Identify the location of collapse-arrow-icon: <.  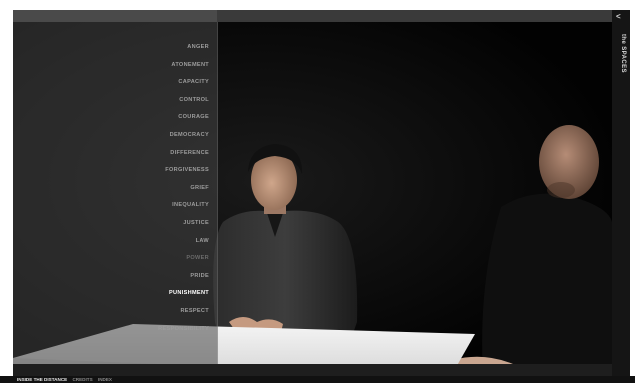
(618, 16).